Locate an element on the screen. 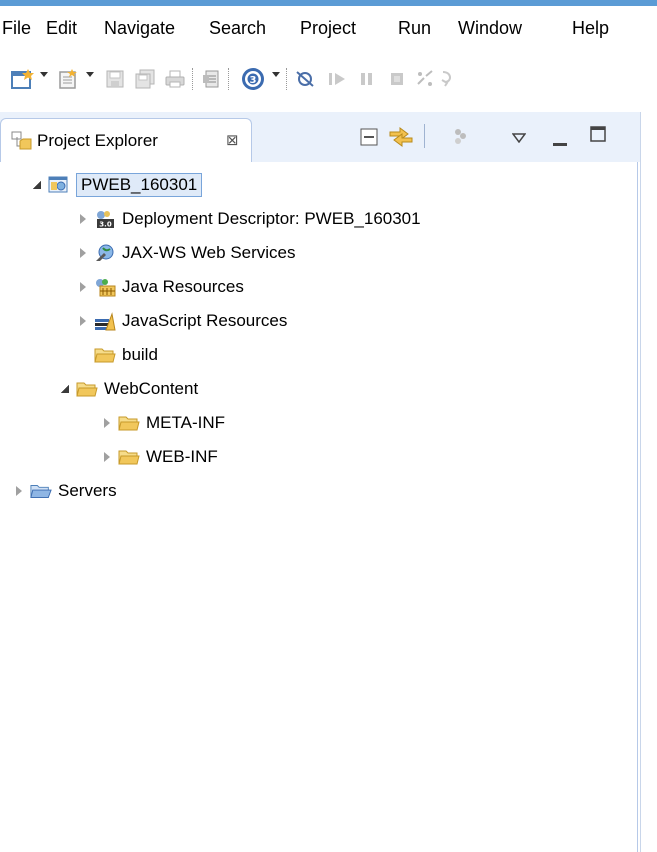  java-resources-icon is located at coordinates (105, 287).